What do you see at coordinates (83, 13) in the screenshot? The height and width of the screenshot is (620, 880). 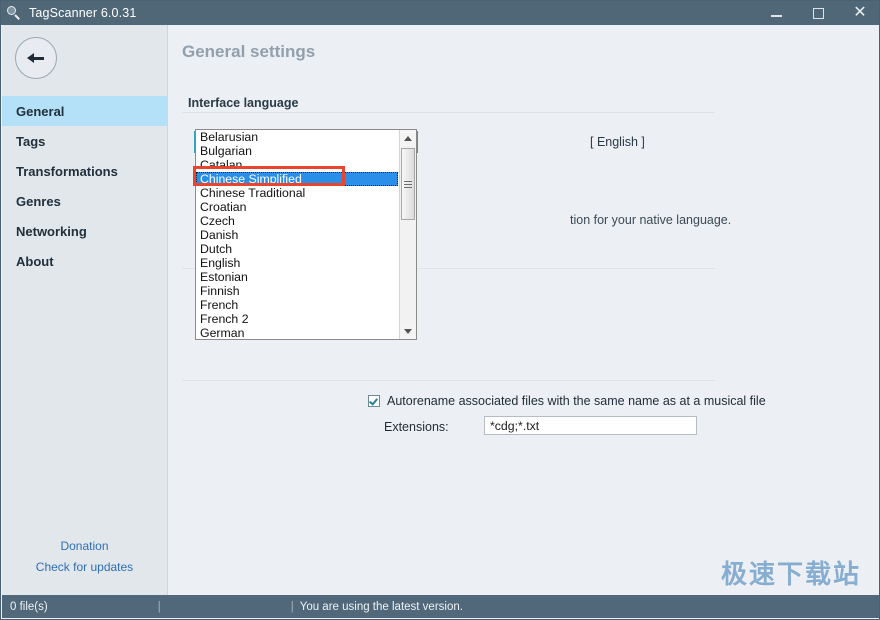 I see `window-title: TagScanner 6.0.31` at bounding box center [83, 13].